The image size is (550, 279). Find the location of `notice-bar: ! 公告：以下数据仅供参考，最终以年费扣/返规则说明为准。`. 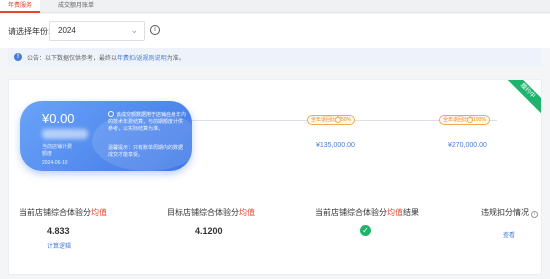

notice-bar: ! 公告：以下数据仅供参考，最终以年费扣/返规则说明为准。 is located at coordinates (275, 57).